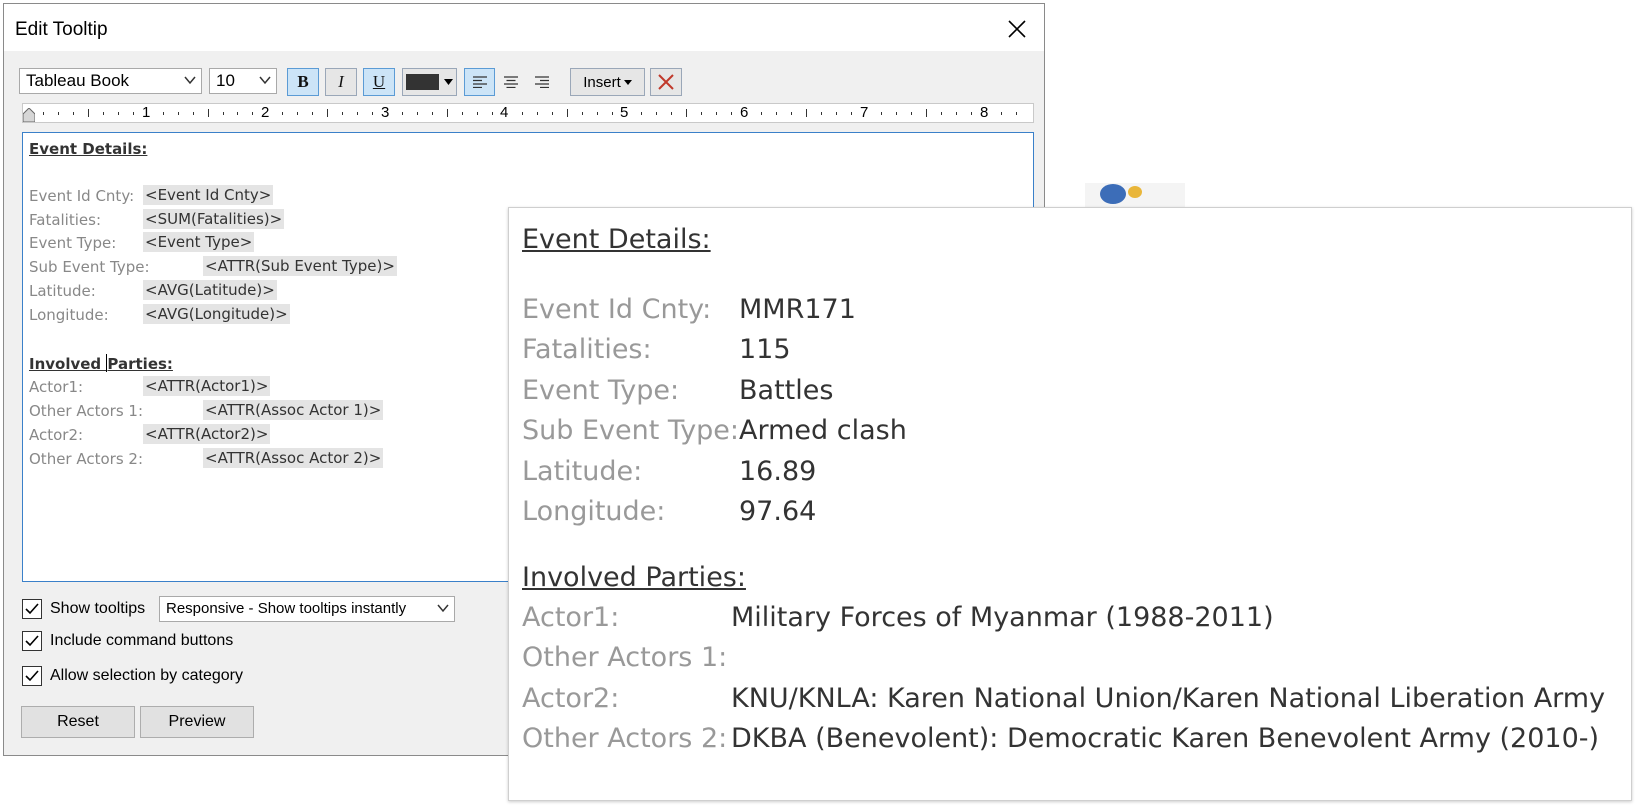 Image resolution: width=1639 pixels, height=810 pixels. What do you see at coordinates (32, 676) in the screenshot?
I see `allow-selection-checkbox` at bounding box center [32, 676].